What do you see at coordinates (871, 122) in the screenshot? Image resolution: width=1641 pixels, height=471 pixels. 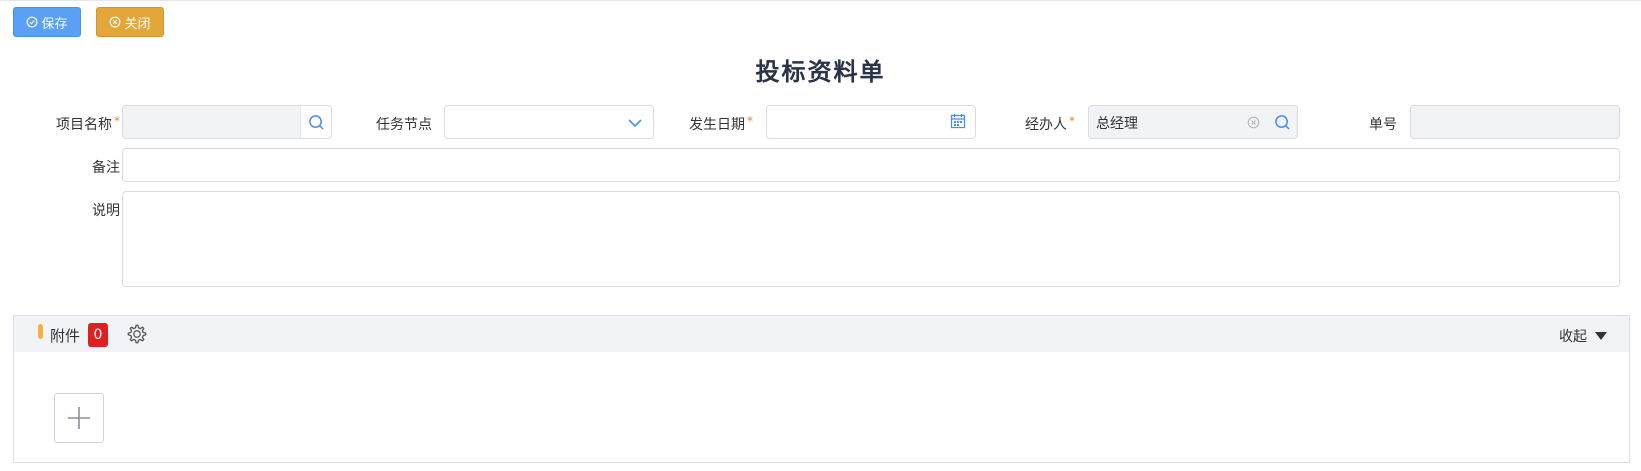 I see `occur-date-field` at bounding box center [871, 122].